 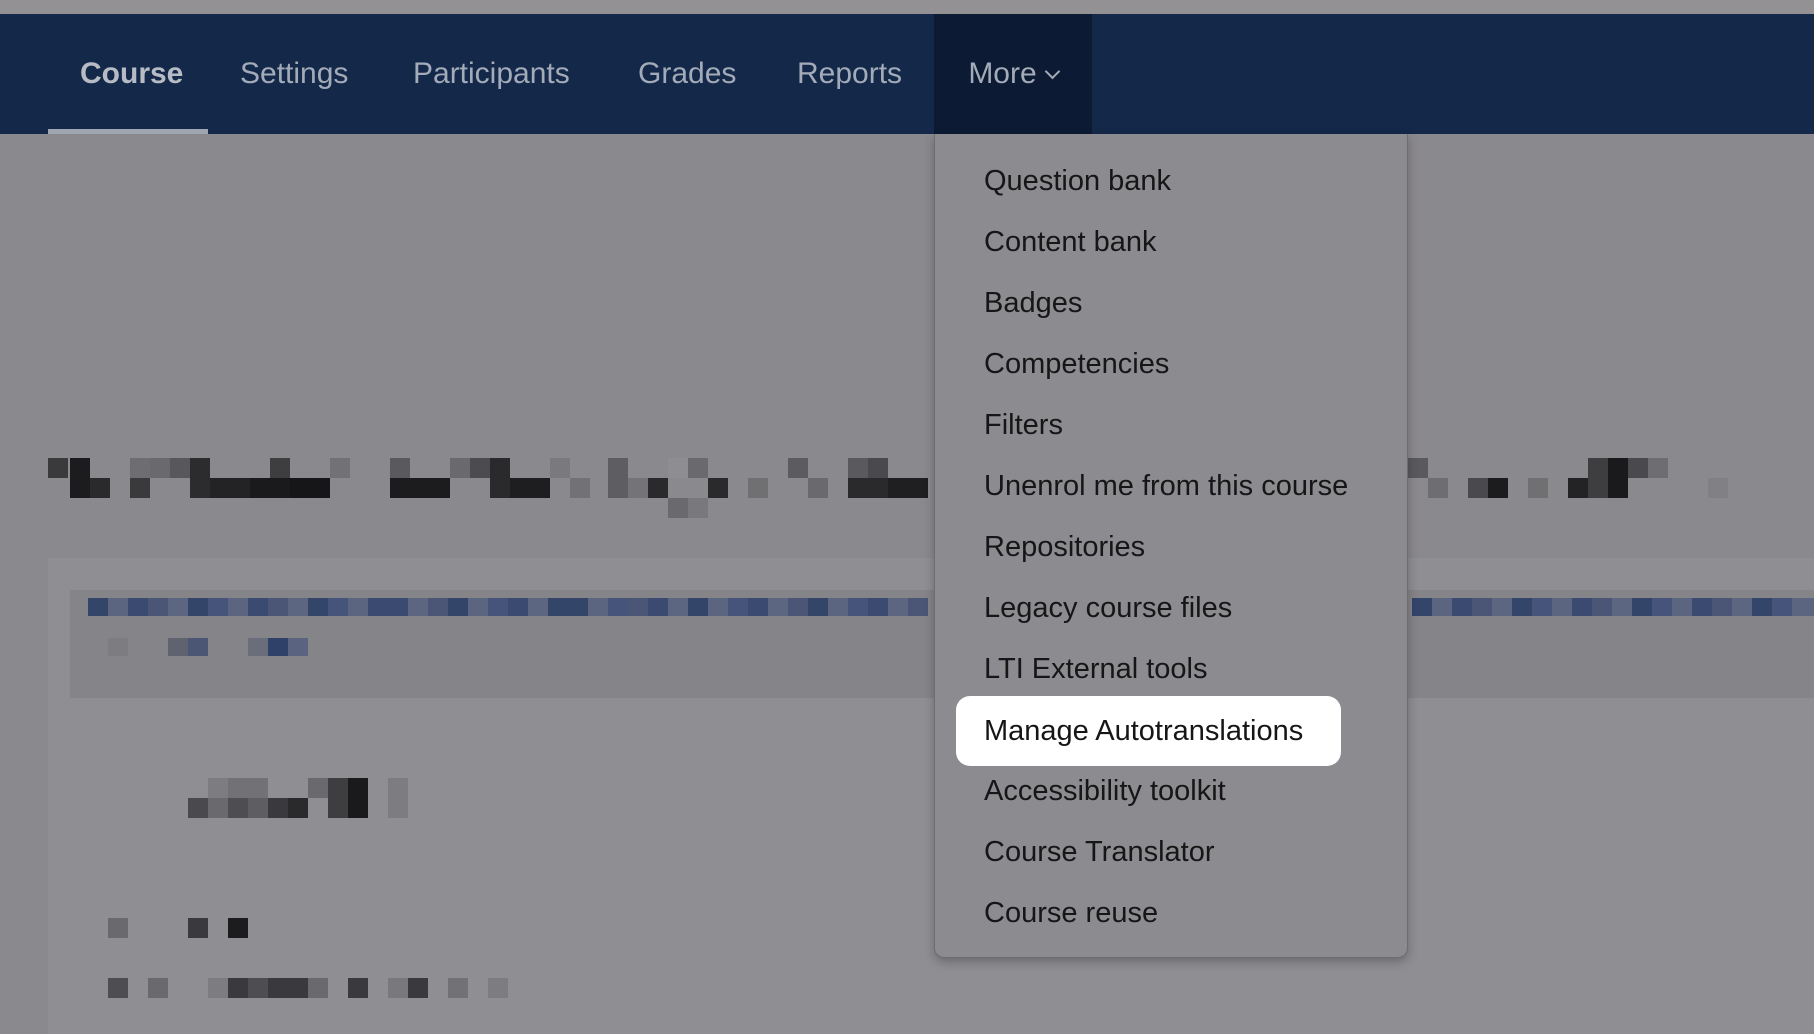 I want to click on active-tab-indicator, so click(x=128, y=131).